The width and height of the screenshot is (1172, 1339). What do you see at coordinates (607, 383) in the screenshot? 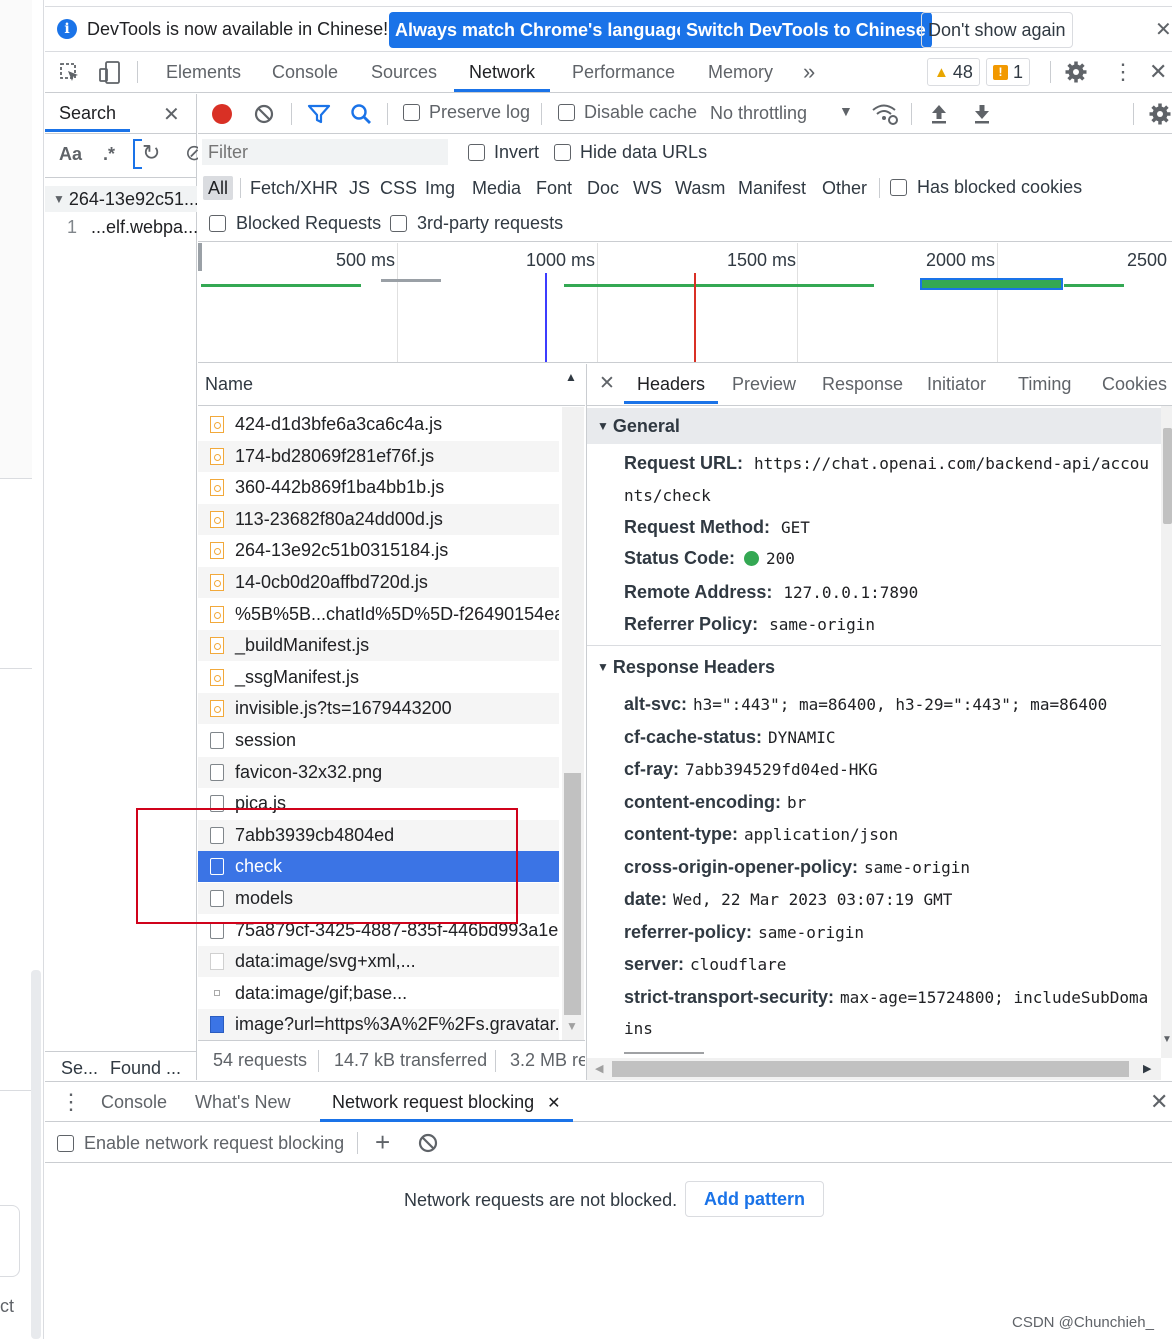
I see `close-details-icon: ✕` at bounding box center [607, 383].